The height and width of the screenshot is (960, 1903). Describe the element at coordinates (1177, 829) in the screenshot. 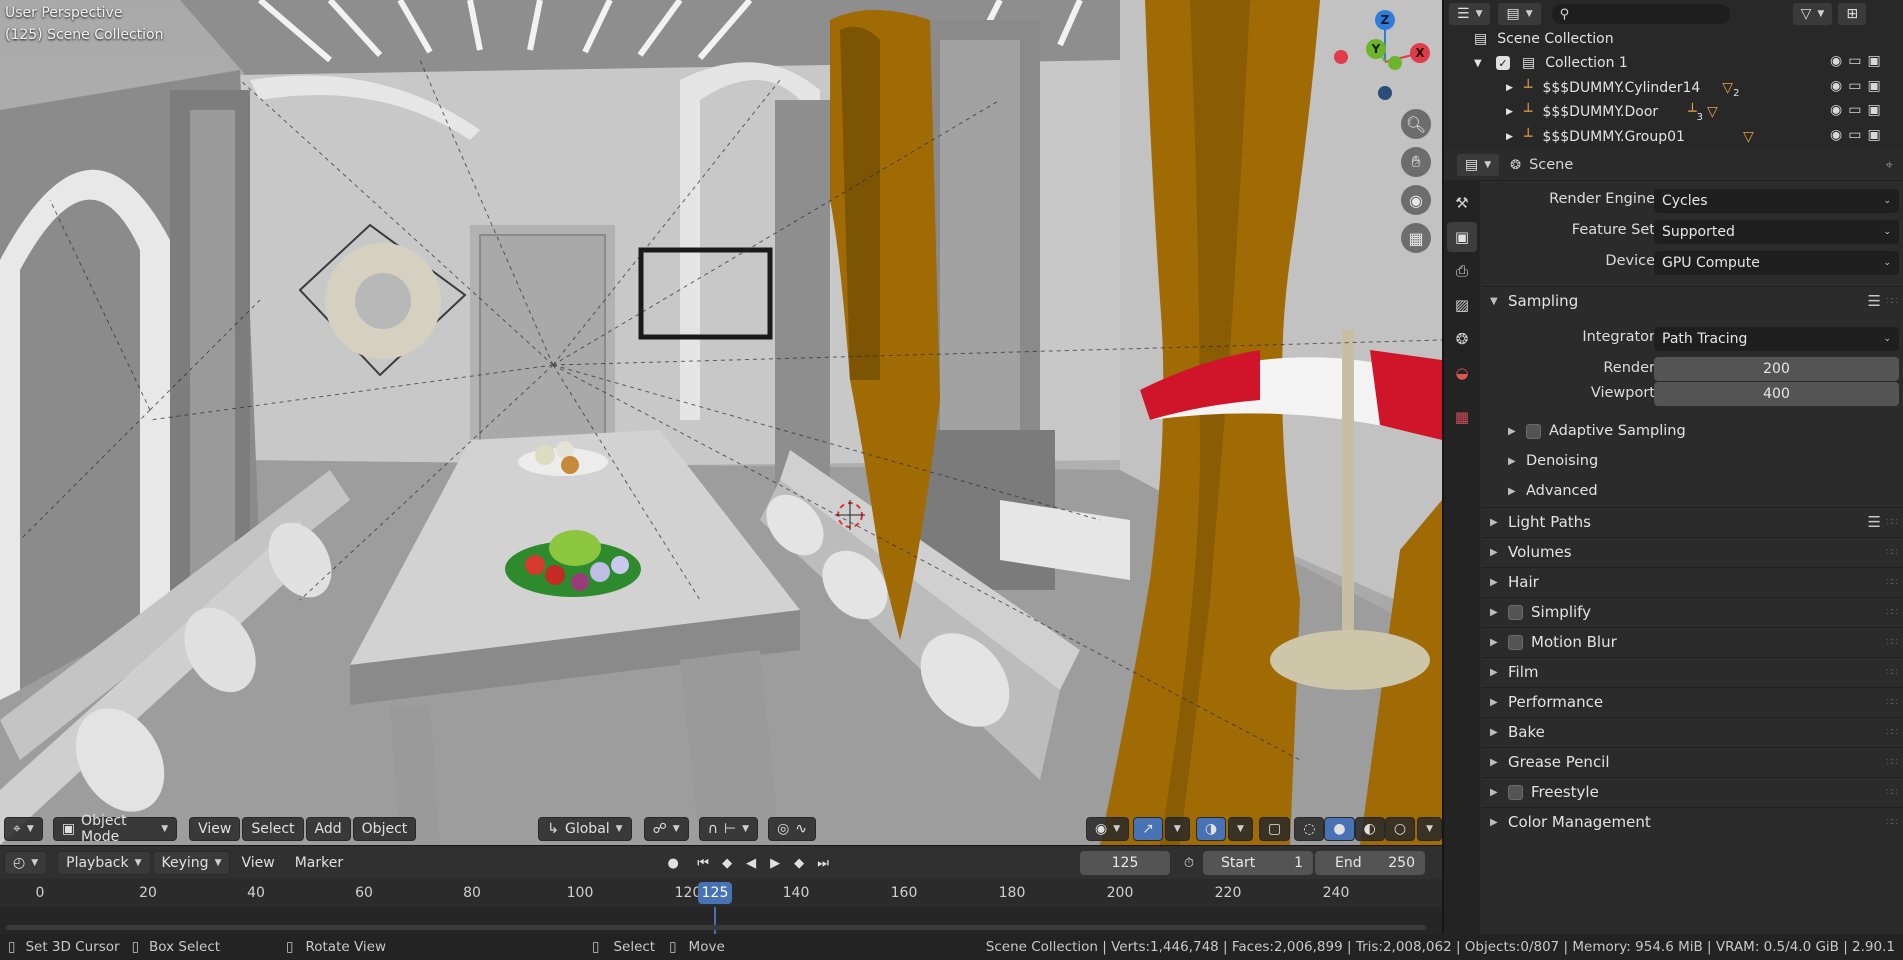

I see `gizmo-dropdown: ▼` at that location.